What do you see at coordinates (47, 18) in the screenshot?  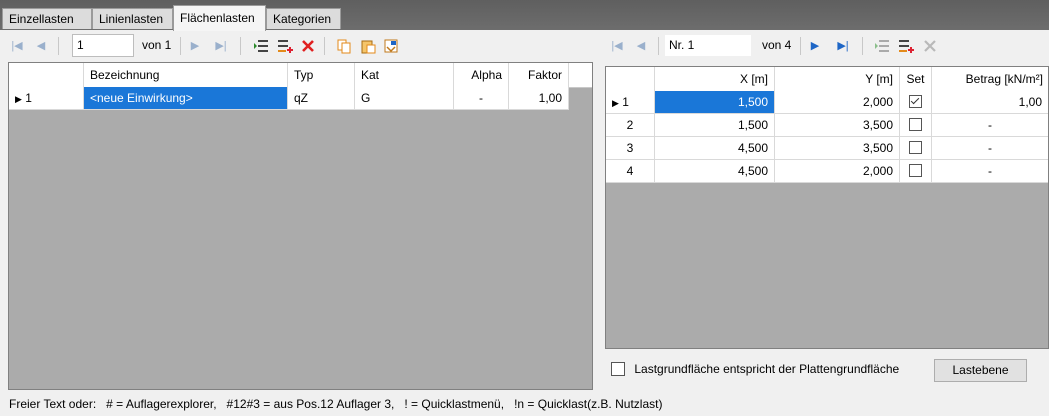 I see `tab-einzellasten: Einzellasten` at bounding box center [47, 18].